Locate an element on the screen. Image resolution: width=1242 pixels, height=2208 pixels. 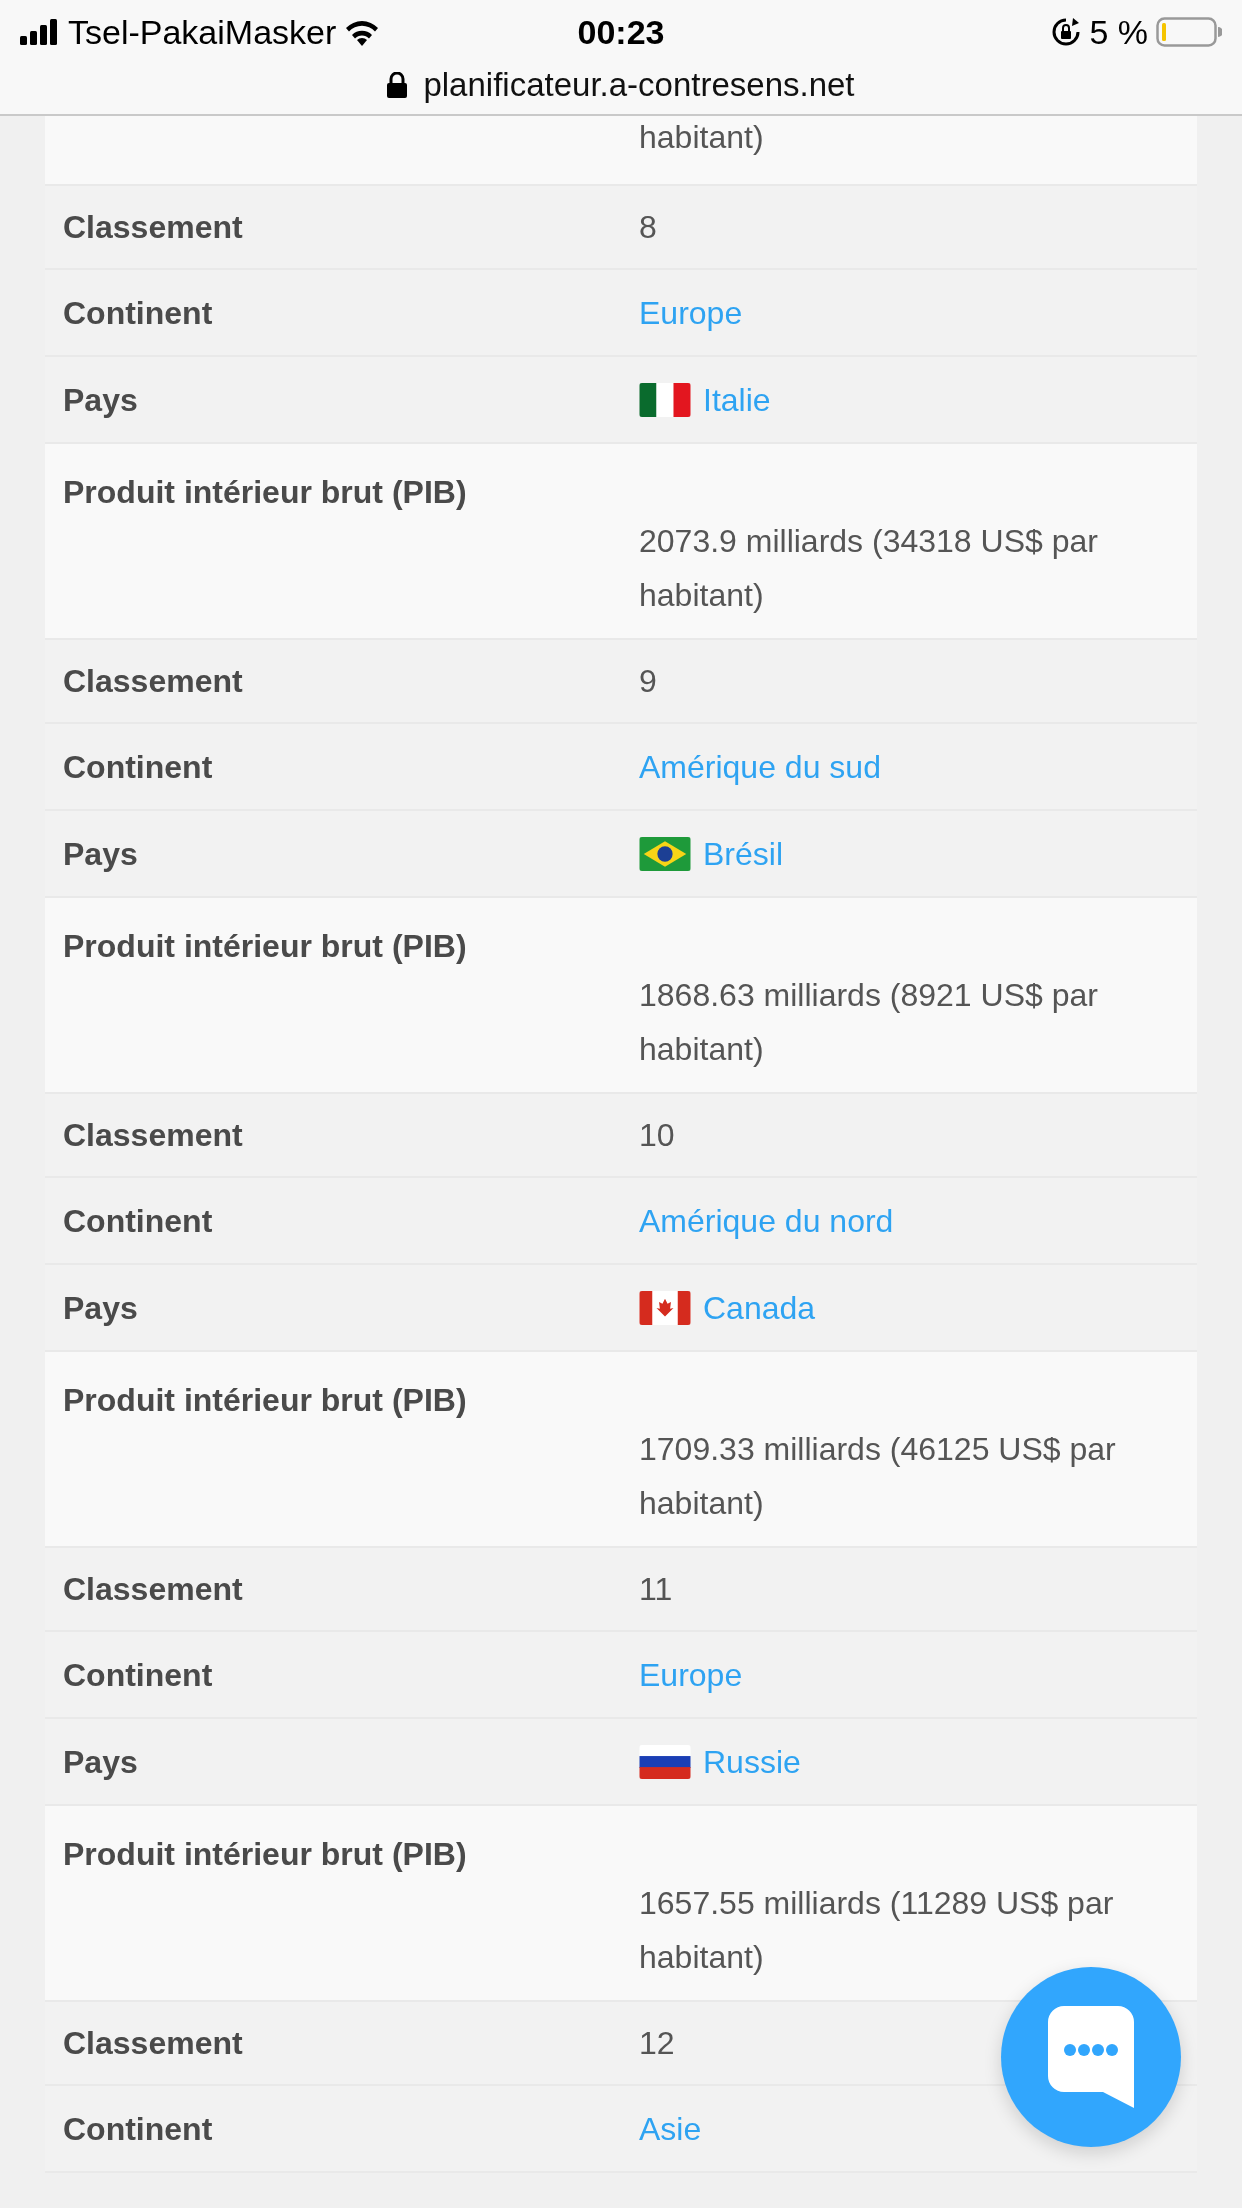
signal-icon is located at coordinates (40, 32).